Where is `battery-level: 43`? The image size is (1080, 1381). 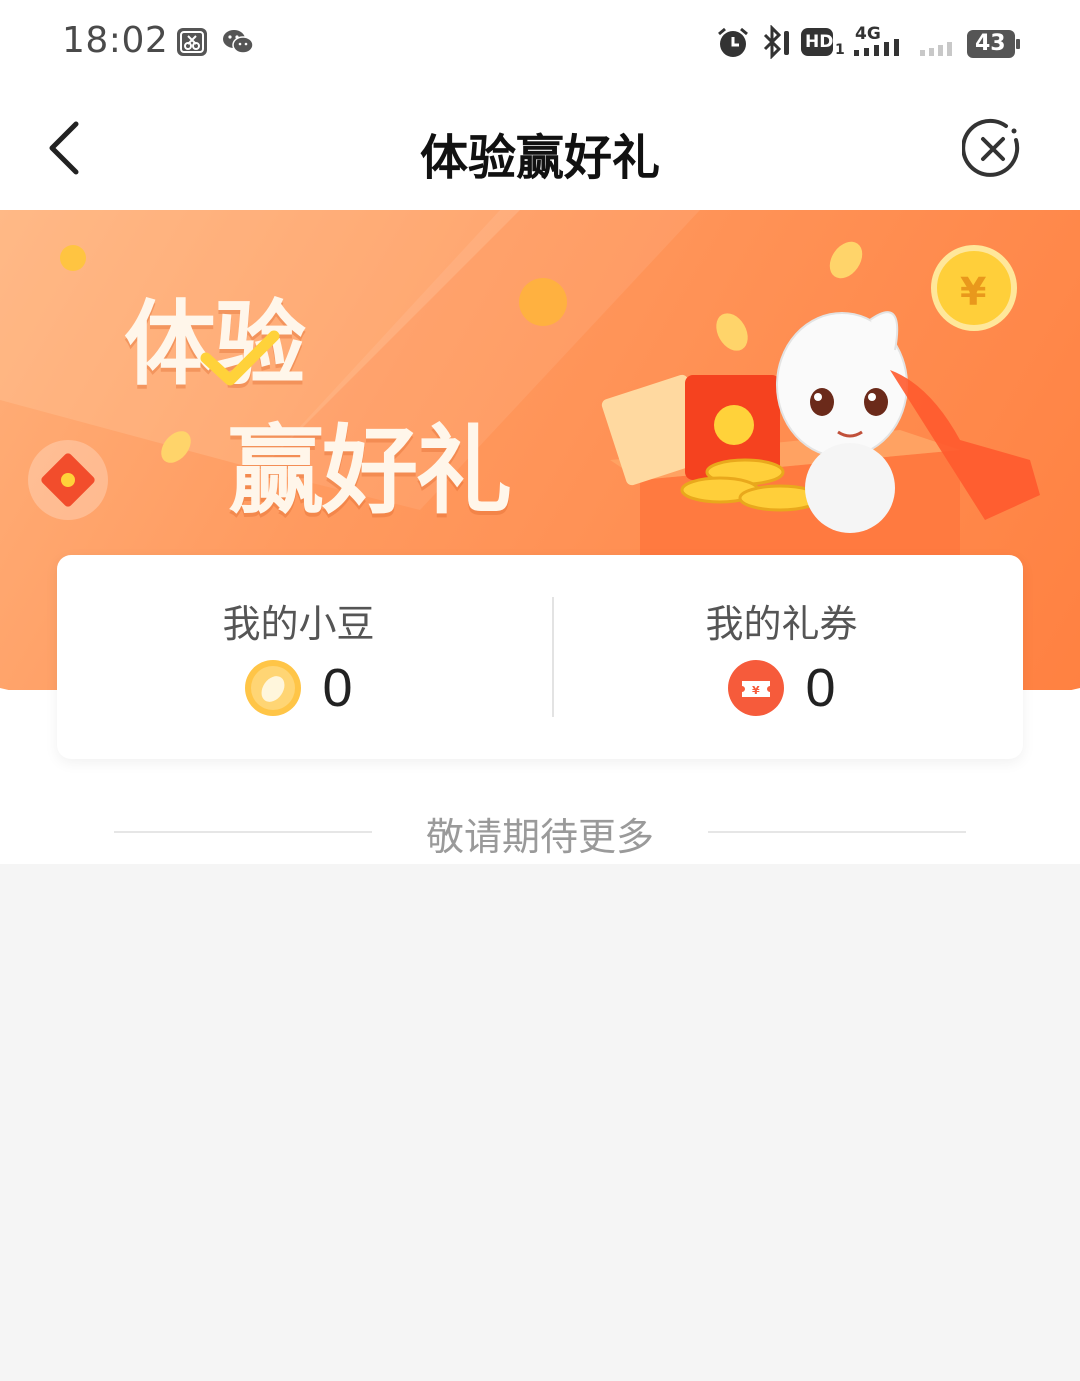
battery-level: 43 is located at coordinates (990, 43).